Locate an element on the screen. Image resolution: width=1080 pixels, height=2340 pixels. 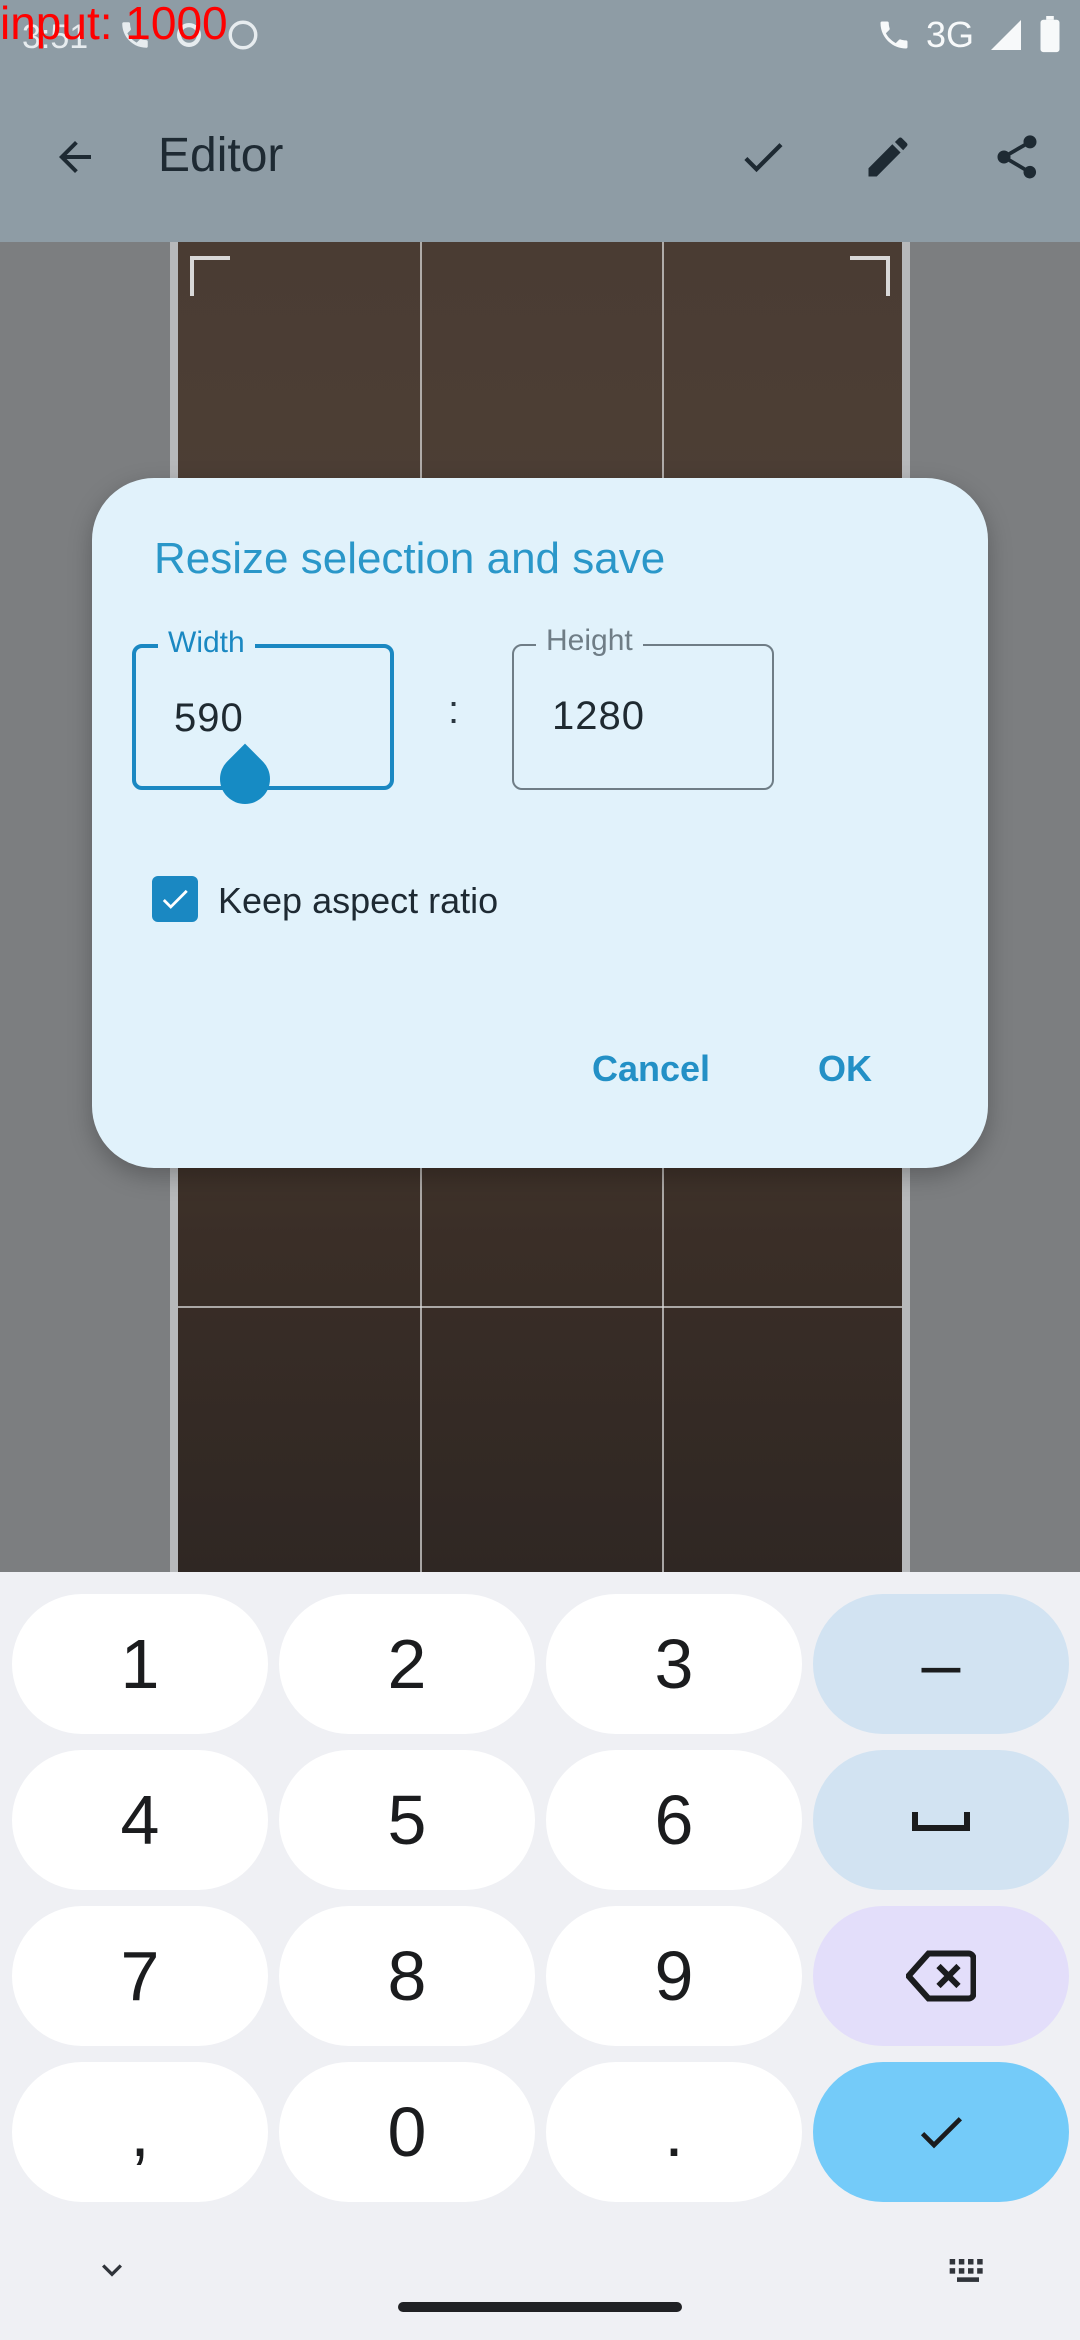
keep-aspect-ratio-label: Keep aspect ratio is located at coordinates (358, 901).